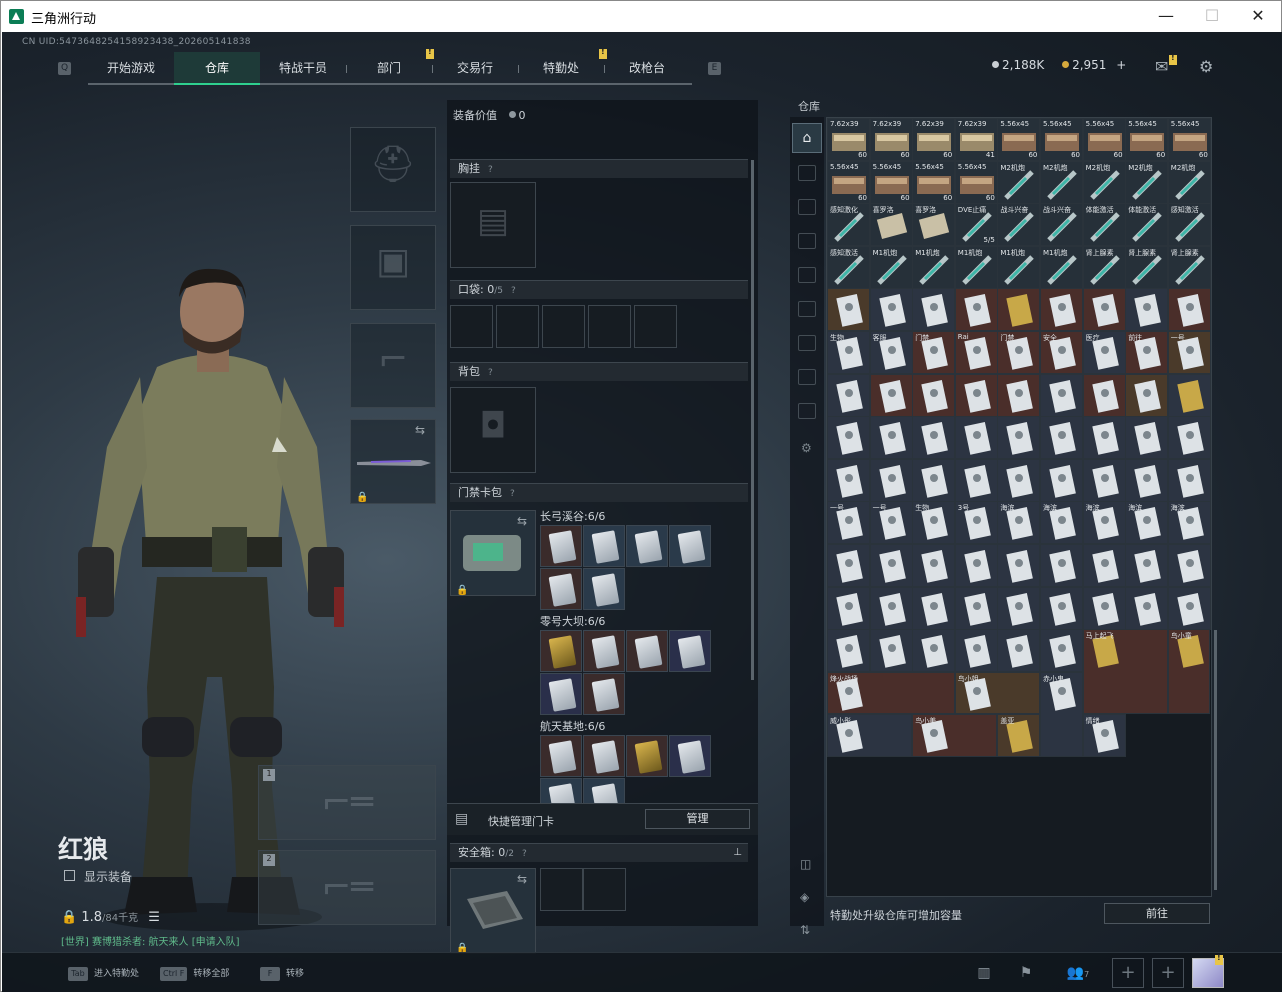 The height and width of the screenshot is (992, 1282). I want to click on settings-gear-icon: ⚙, so click(1206, 66).